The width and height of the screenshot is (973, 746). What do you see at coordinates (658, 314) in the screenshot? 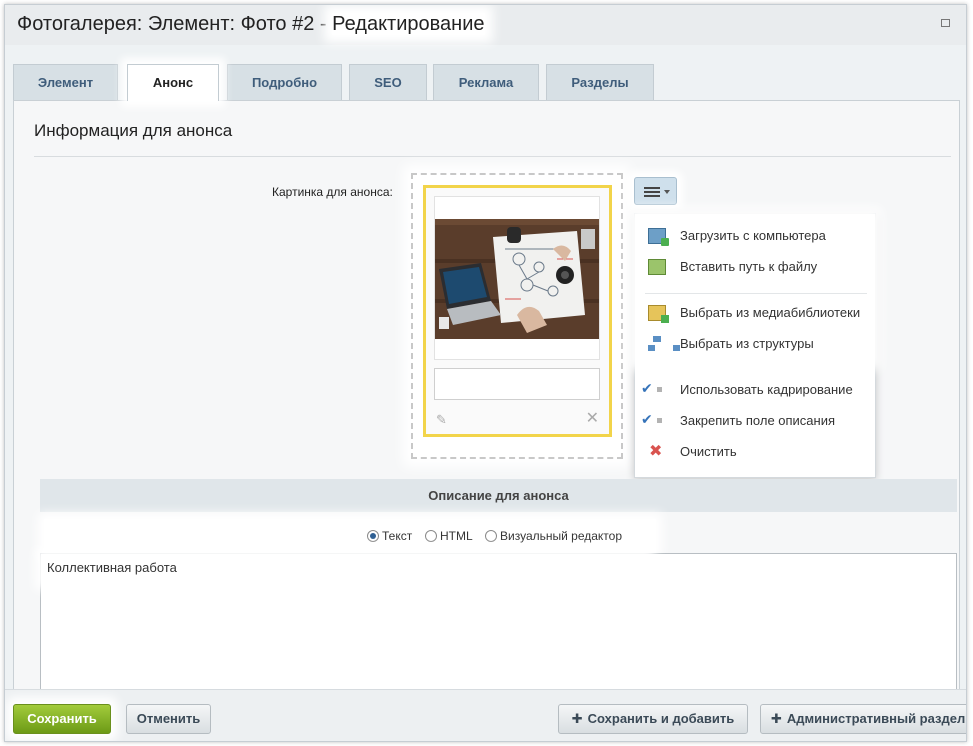
I see `media-library-icon` at bounding box center [658, 314].